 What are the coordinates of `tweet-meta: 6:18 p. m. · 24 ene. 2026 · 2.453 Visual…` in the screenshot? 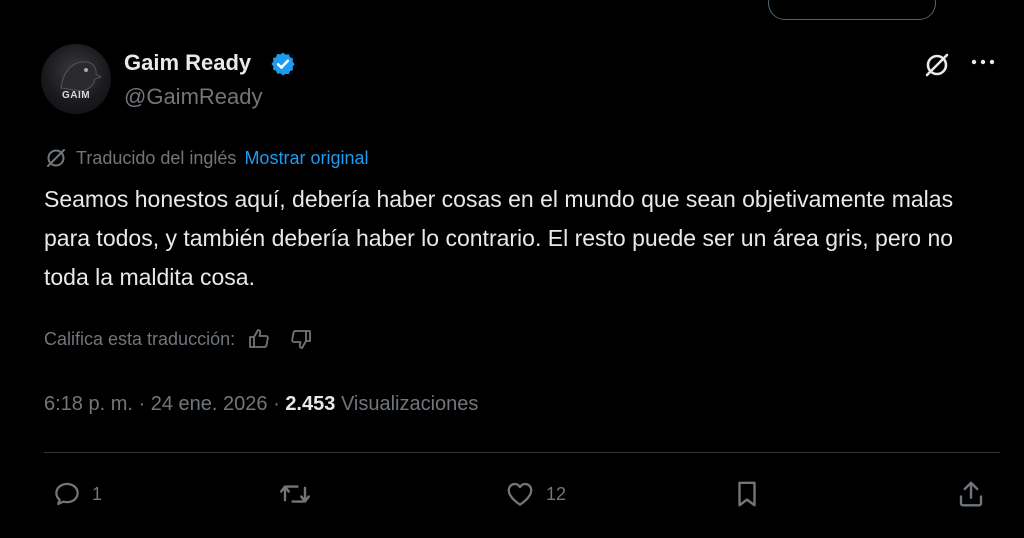 It's located at (261, 404).